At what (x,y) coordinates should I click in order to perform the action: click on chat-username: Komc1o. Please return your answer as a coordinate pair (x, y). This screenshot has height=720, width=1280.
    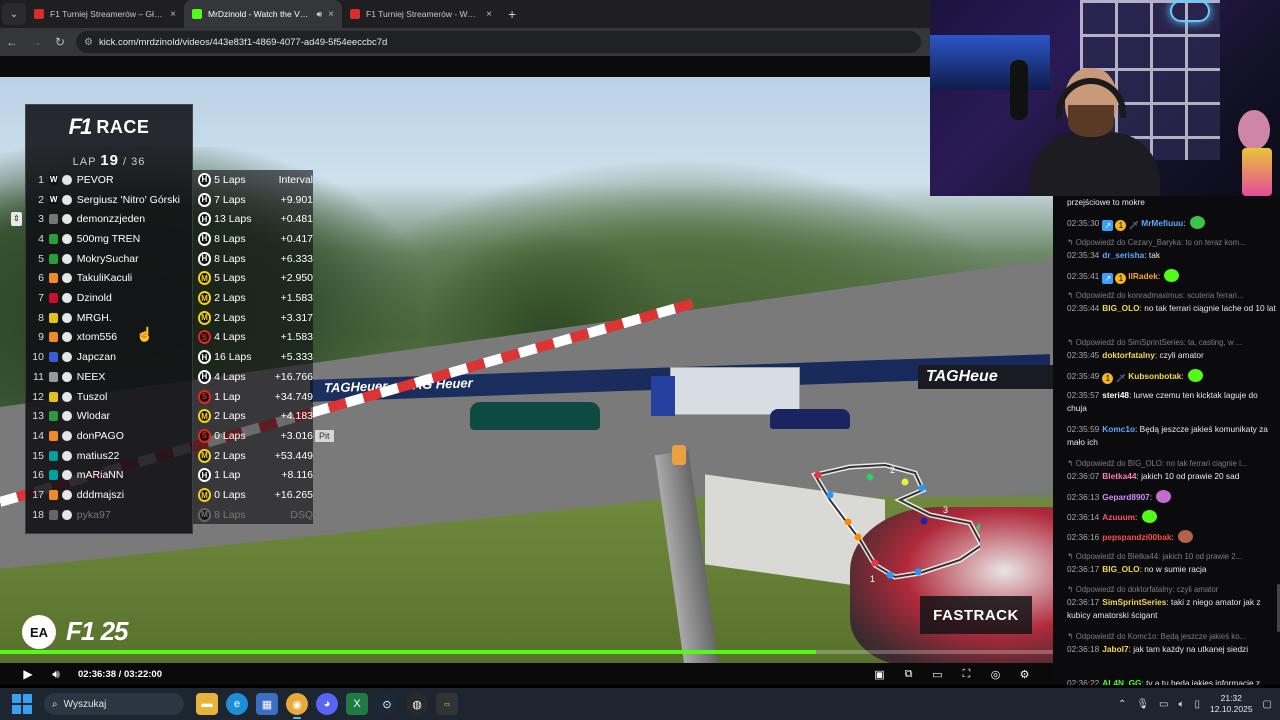
    Looking at the image, I should click on (1118, 429).